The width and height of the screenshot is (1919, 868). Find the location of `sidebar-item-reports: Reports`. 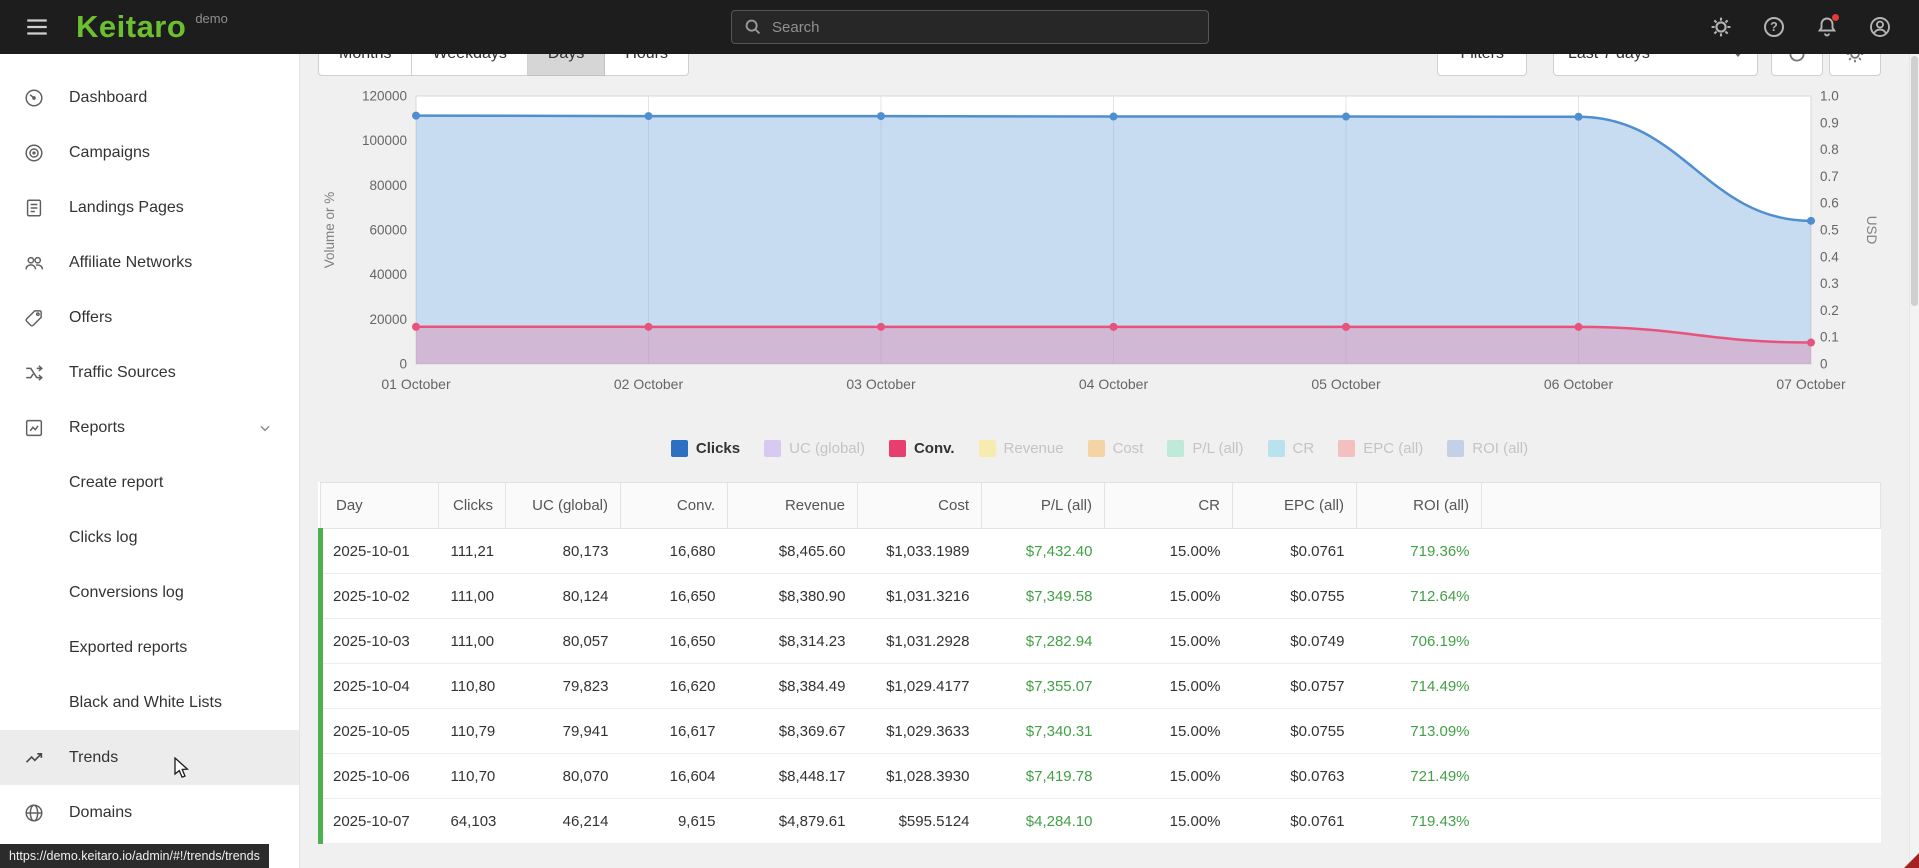

sidebar-item-reports: Reports is located at coordinates (149, 427).